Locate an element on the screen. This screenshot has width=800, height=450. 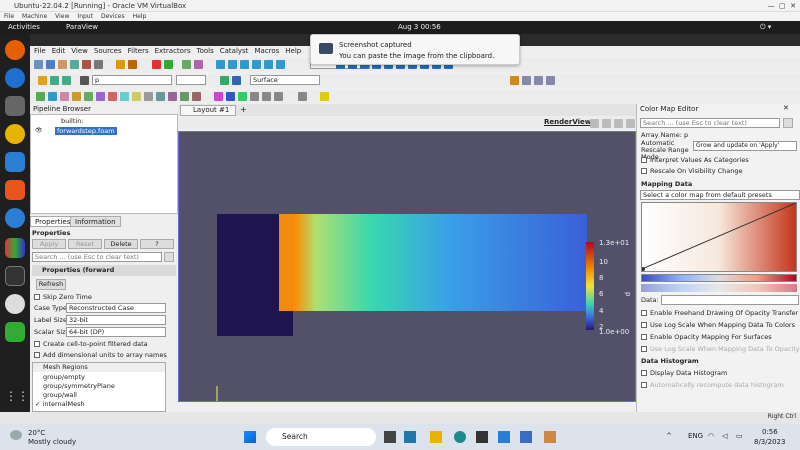
refresh-button: Refresh is located at coordinates (51, 284).